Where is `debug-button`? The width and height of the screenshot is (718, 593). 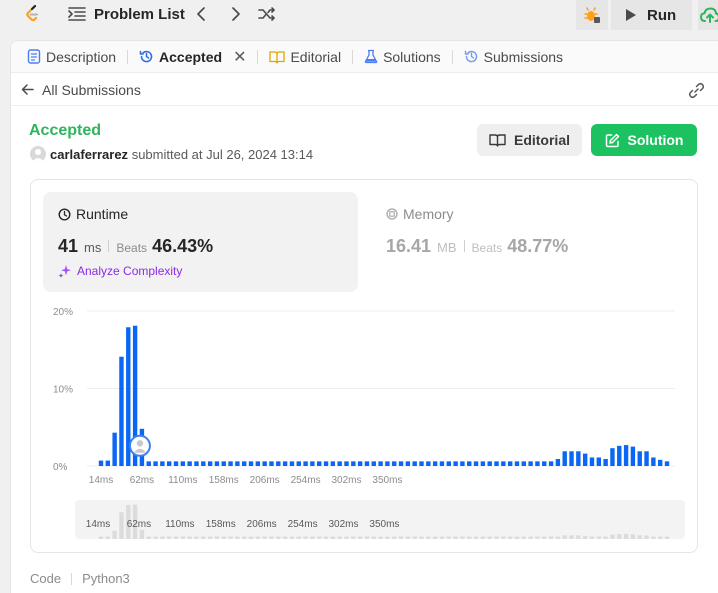 debug-button is located at coordinates (592, 15).